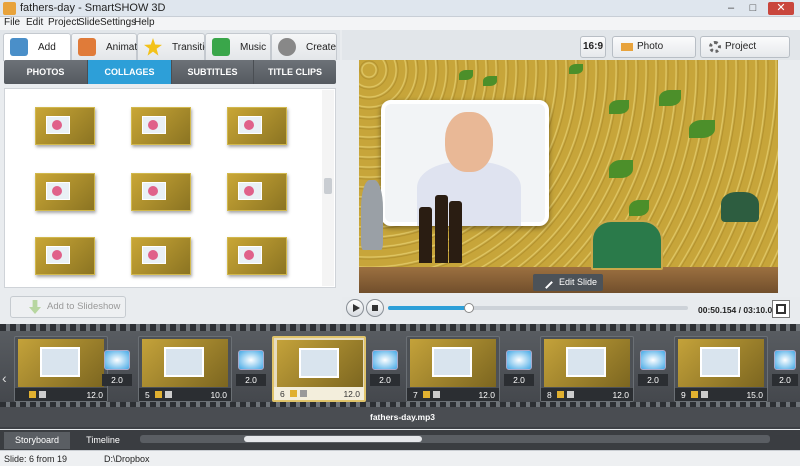 This screenshot has width=800, height=466. I want to click on photo-icon, so click(627, 47).